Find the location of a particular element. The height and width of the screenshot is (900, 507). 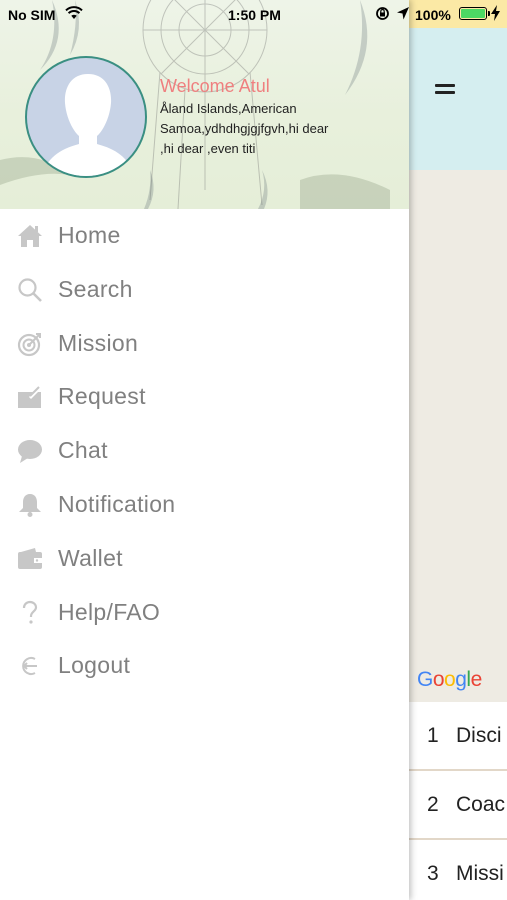

location-arrow-icon is located at coordinates (403, 15).